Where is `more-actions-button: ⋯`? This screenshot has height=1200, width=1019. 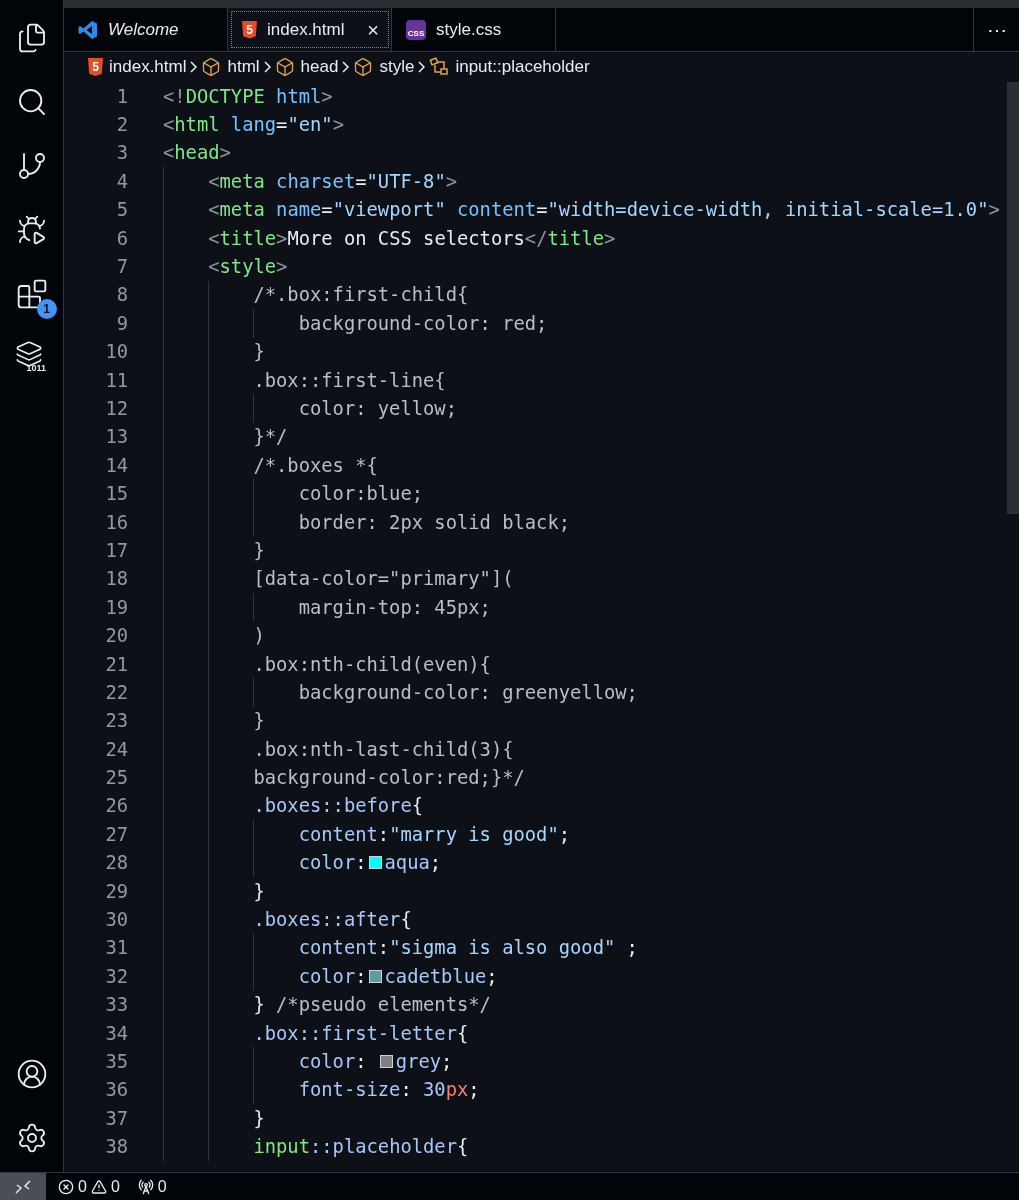 more-actions-button: ⋯ is located at coordinates (996, 29).